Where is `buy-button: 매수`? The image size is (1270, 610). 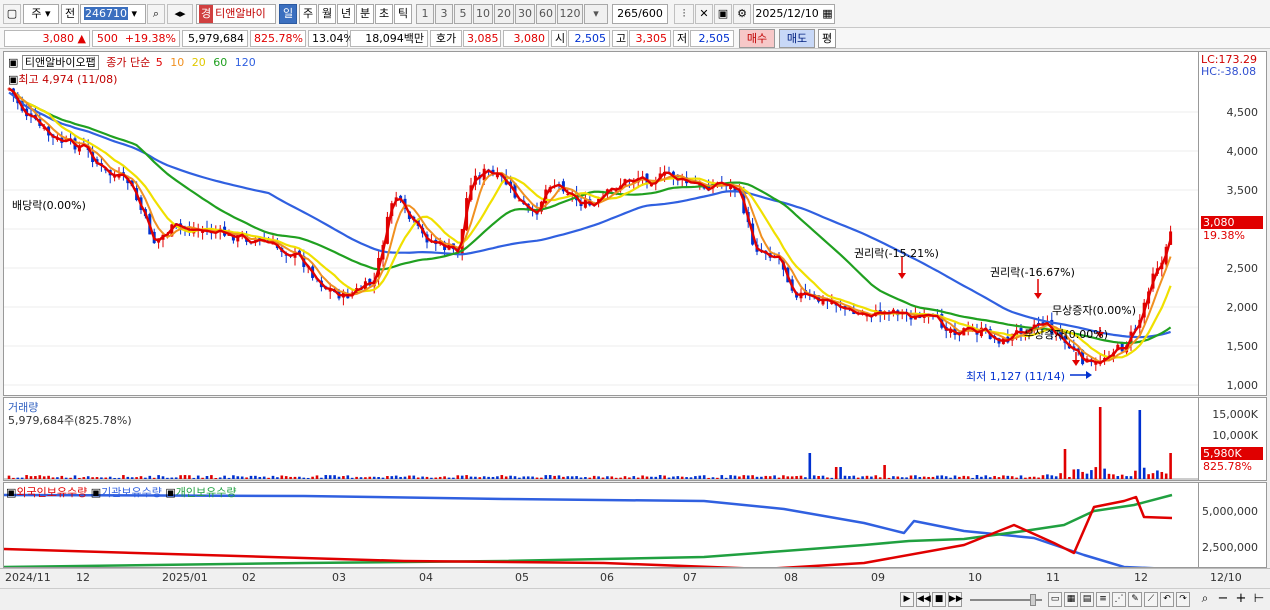
buy-button: 매수 is located at coordinates (757, 38).